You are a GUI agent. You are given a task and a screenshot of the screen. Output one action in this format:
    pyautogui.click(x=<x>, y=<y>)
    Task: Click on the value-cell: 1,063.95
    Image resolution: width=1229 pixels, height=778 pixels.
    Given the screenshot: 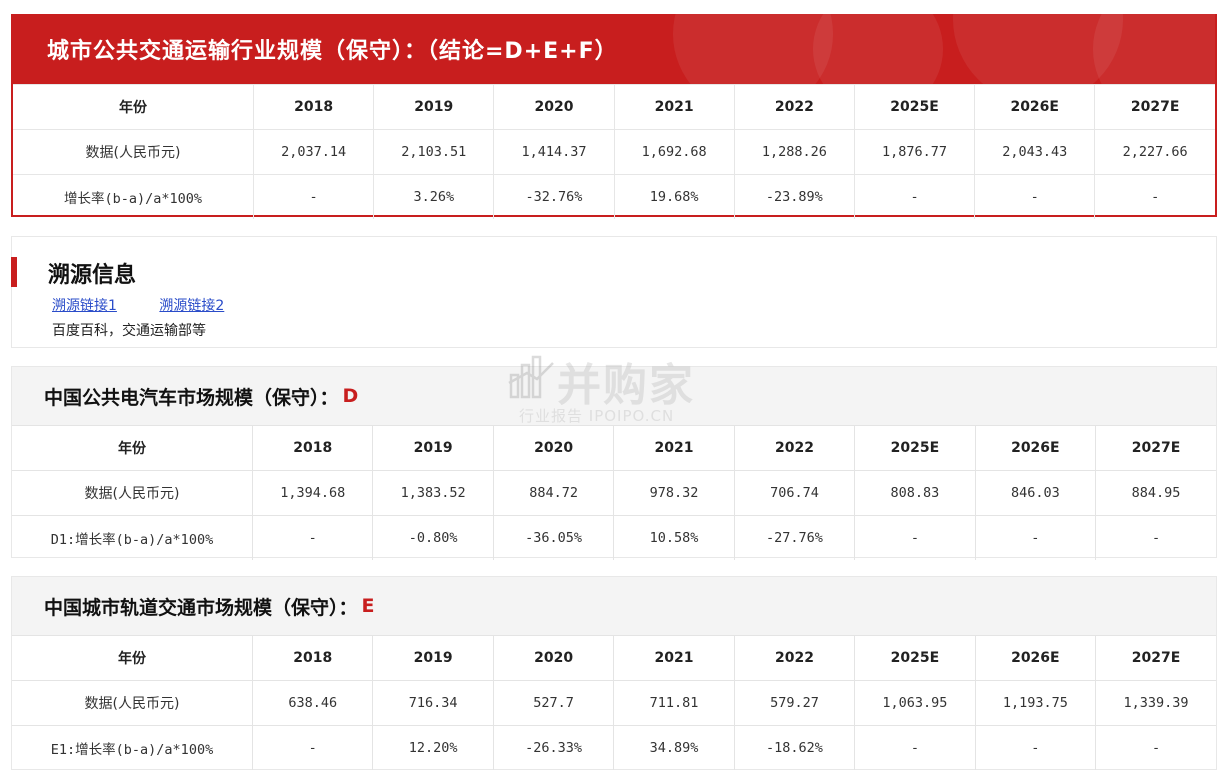 What is the action you would take?
    pyautogui.click(x=915, y=703)
    